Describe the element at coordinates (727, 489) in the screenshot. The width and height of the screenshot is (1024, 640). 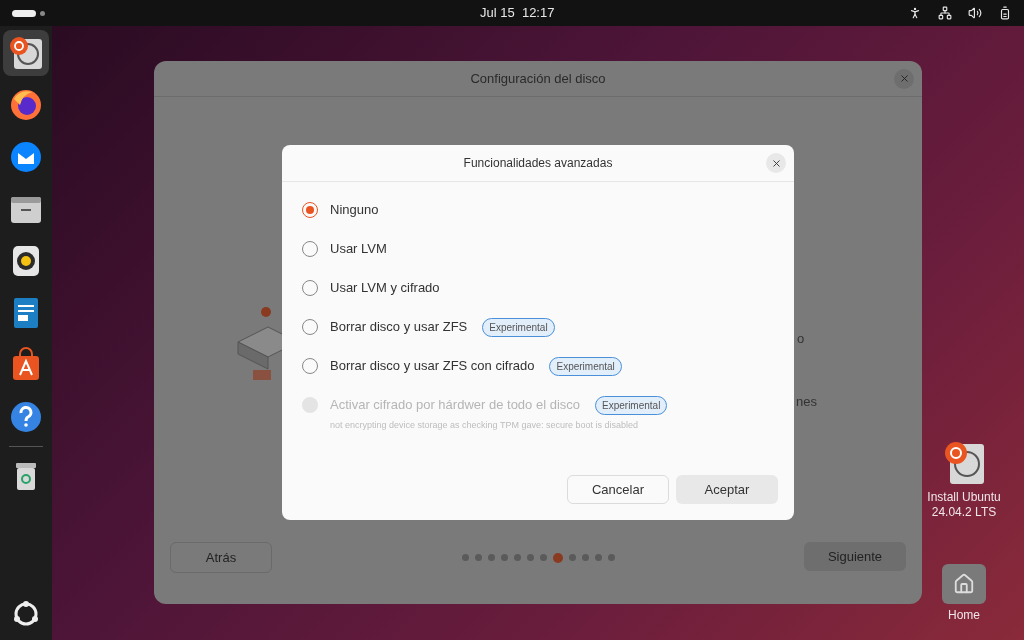
I see `accept-button: Aceptar` at that location.